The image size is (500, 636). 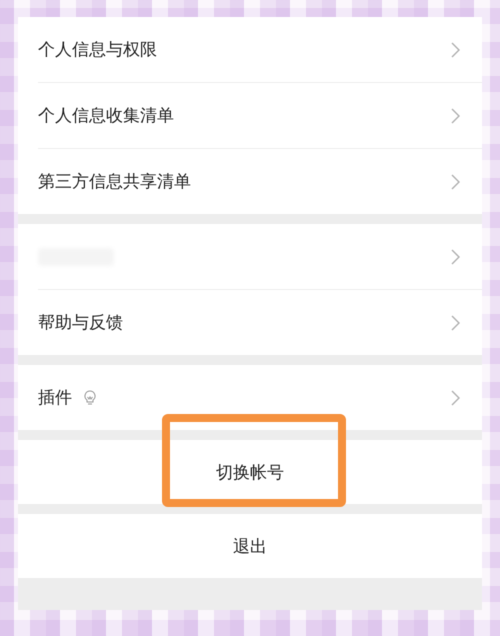 I want to click on settings-item: 个人信息收集清单, so click(x=260, y=115).